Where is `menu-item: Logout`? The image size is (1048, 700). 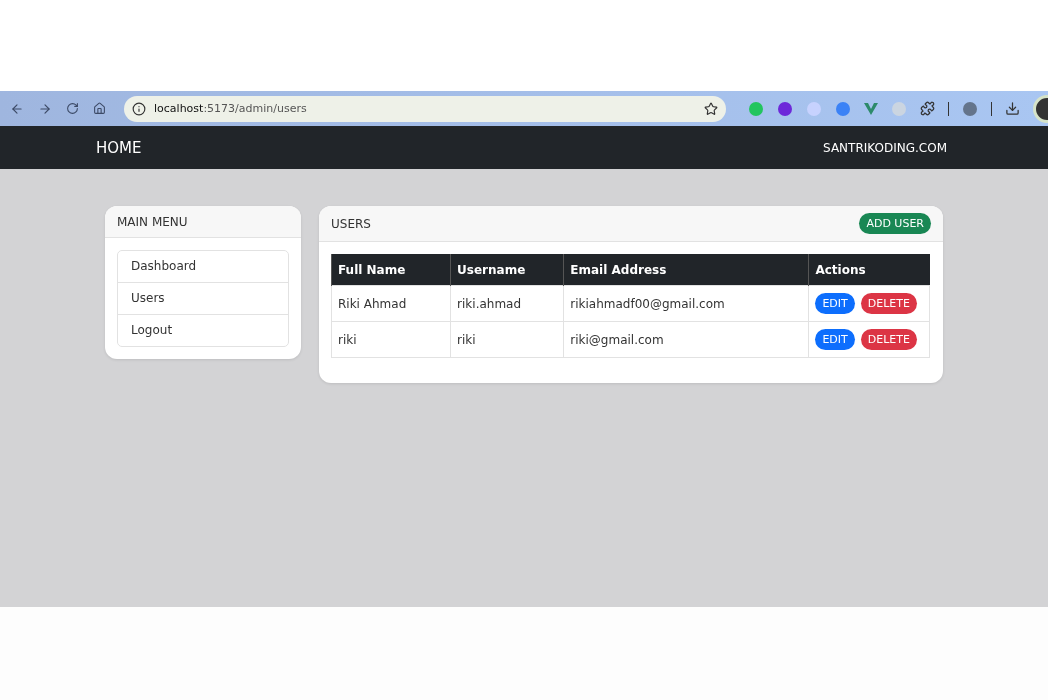
menu-item: Logout is located at coordinates (203, 330).